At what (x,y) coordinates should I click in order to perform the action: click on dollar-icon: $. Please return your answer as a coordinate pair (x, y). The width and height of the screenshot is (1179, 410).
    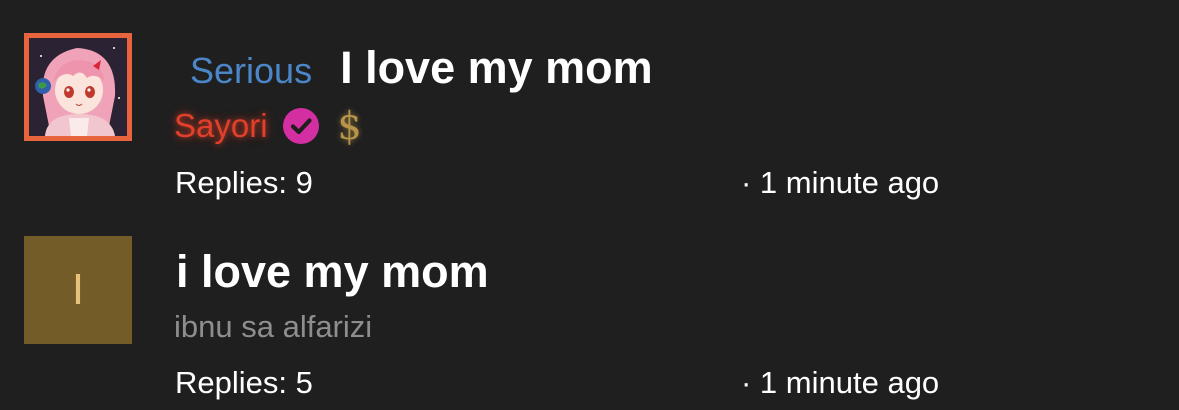
    Looking at the image, I should click on (349, 126).